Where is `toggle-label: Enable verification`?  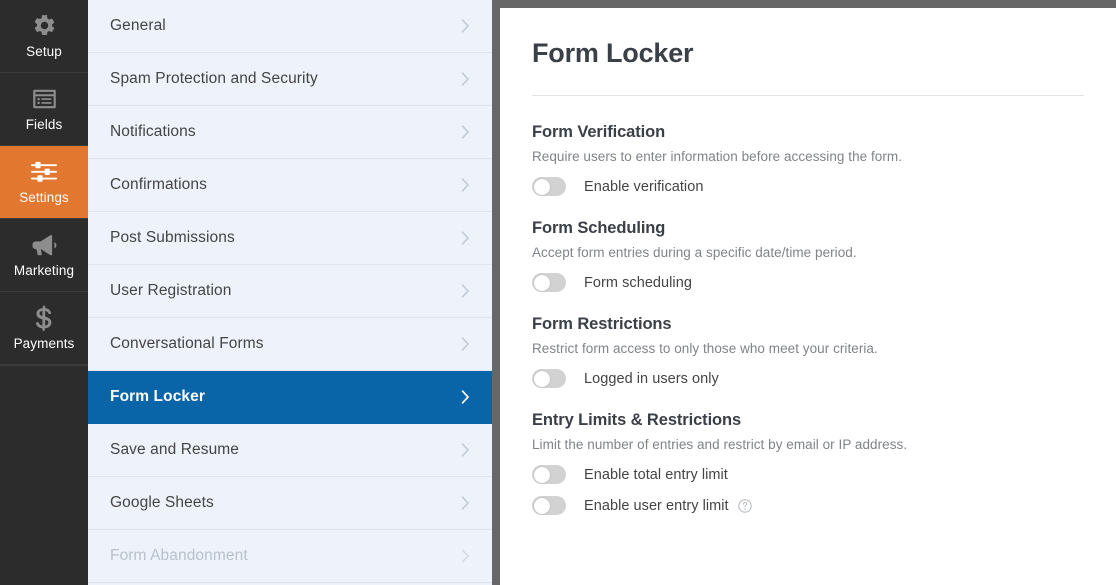 toggle-label: Enable verification is located at coordinates (644, 186).